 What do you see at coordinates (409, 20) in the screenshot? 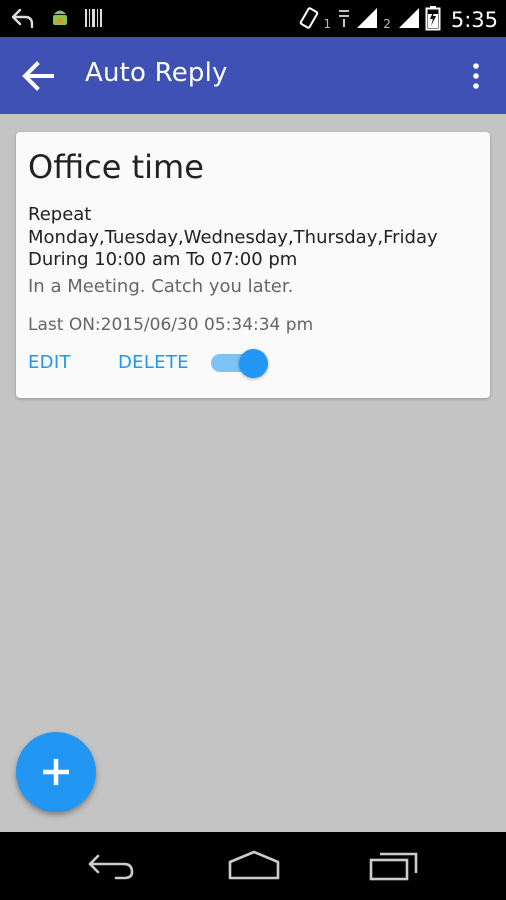
I see `signal-sim2-icon` at bounding box center [409, 20].